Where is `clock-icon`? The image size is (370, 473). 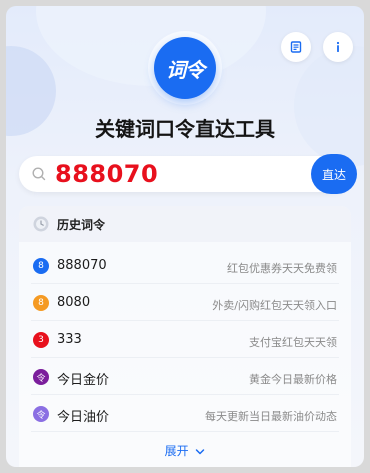
clock-icon is located at coordinates (41, 224).